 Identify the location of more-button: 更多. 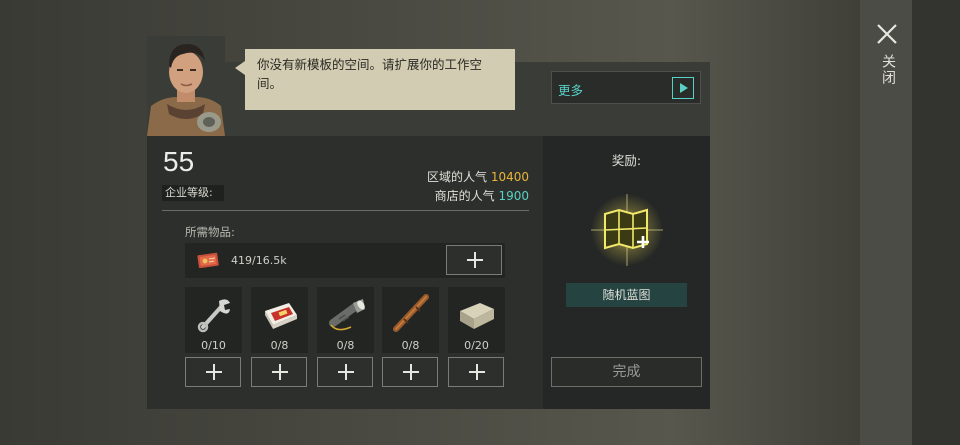
(626, 87).